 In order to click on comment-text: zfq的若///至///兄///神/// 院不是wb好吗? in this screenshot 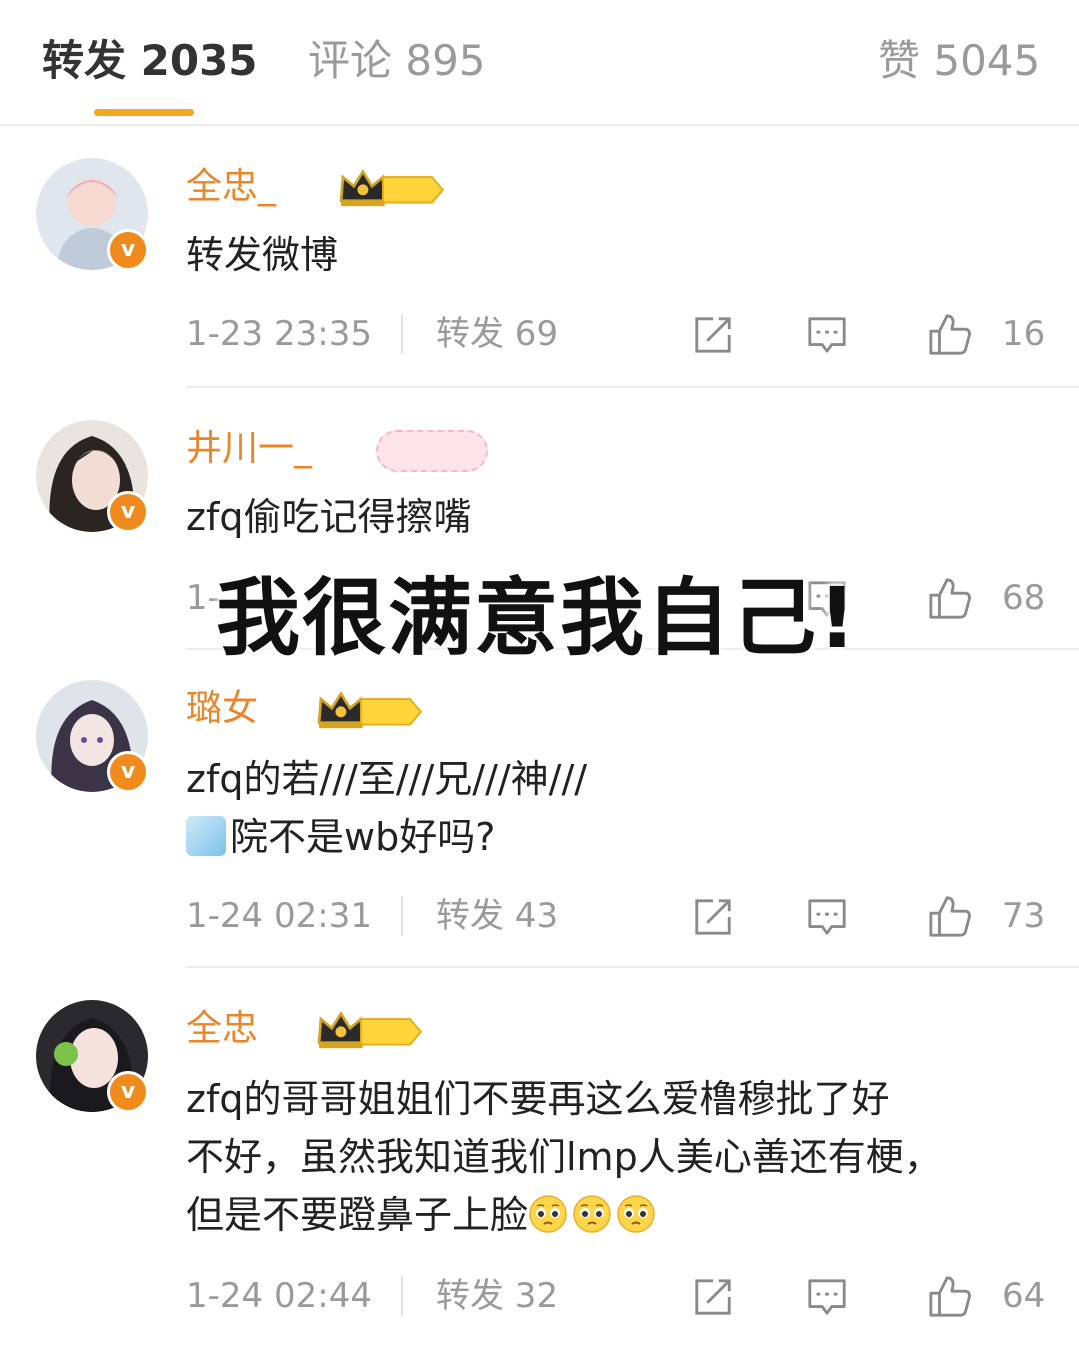, I will do `click(621, 808)`.